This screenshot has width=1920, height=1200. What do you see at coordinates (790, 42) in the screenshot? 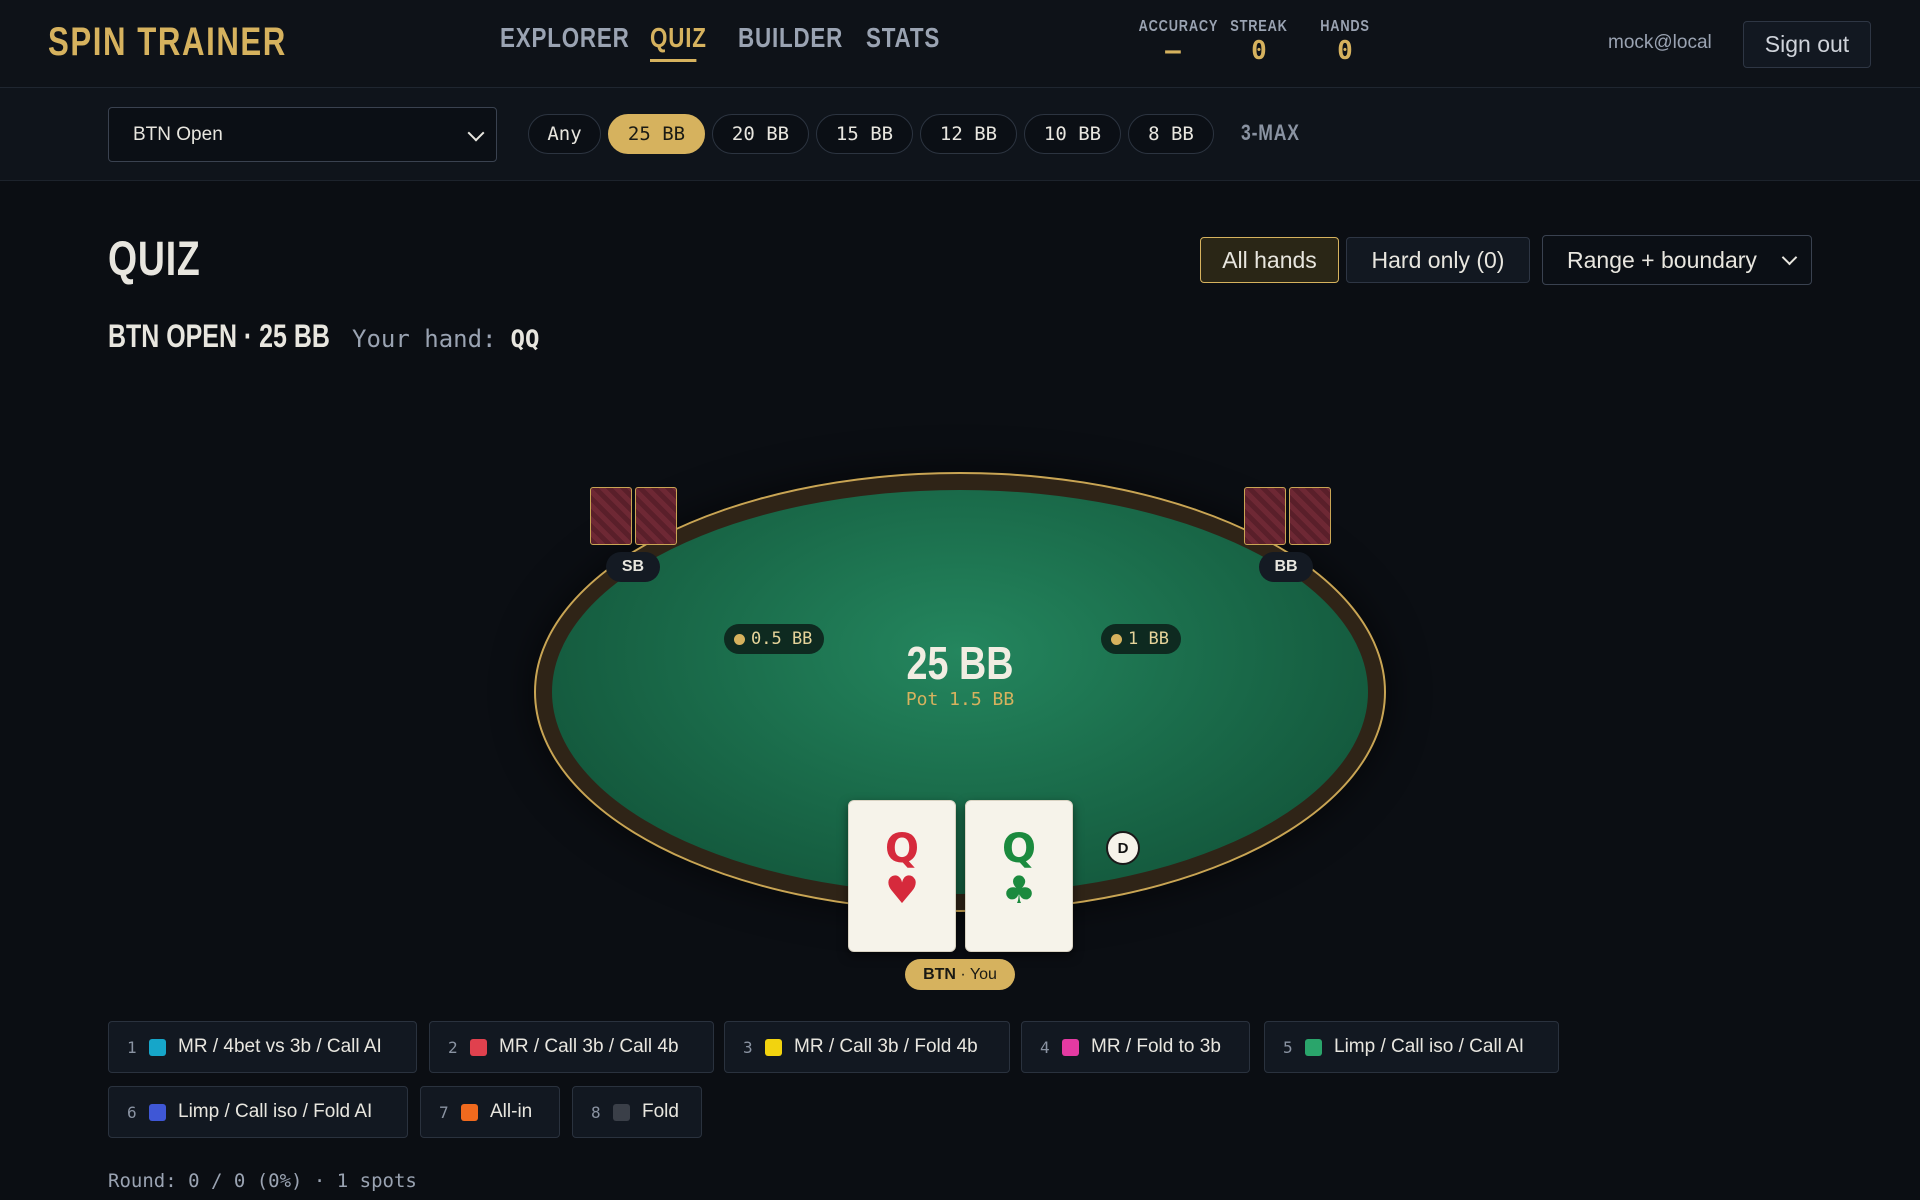
I see `nav-builder: BUILDER` at bounding box center [790, 42].